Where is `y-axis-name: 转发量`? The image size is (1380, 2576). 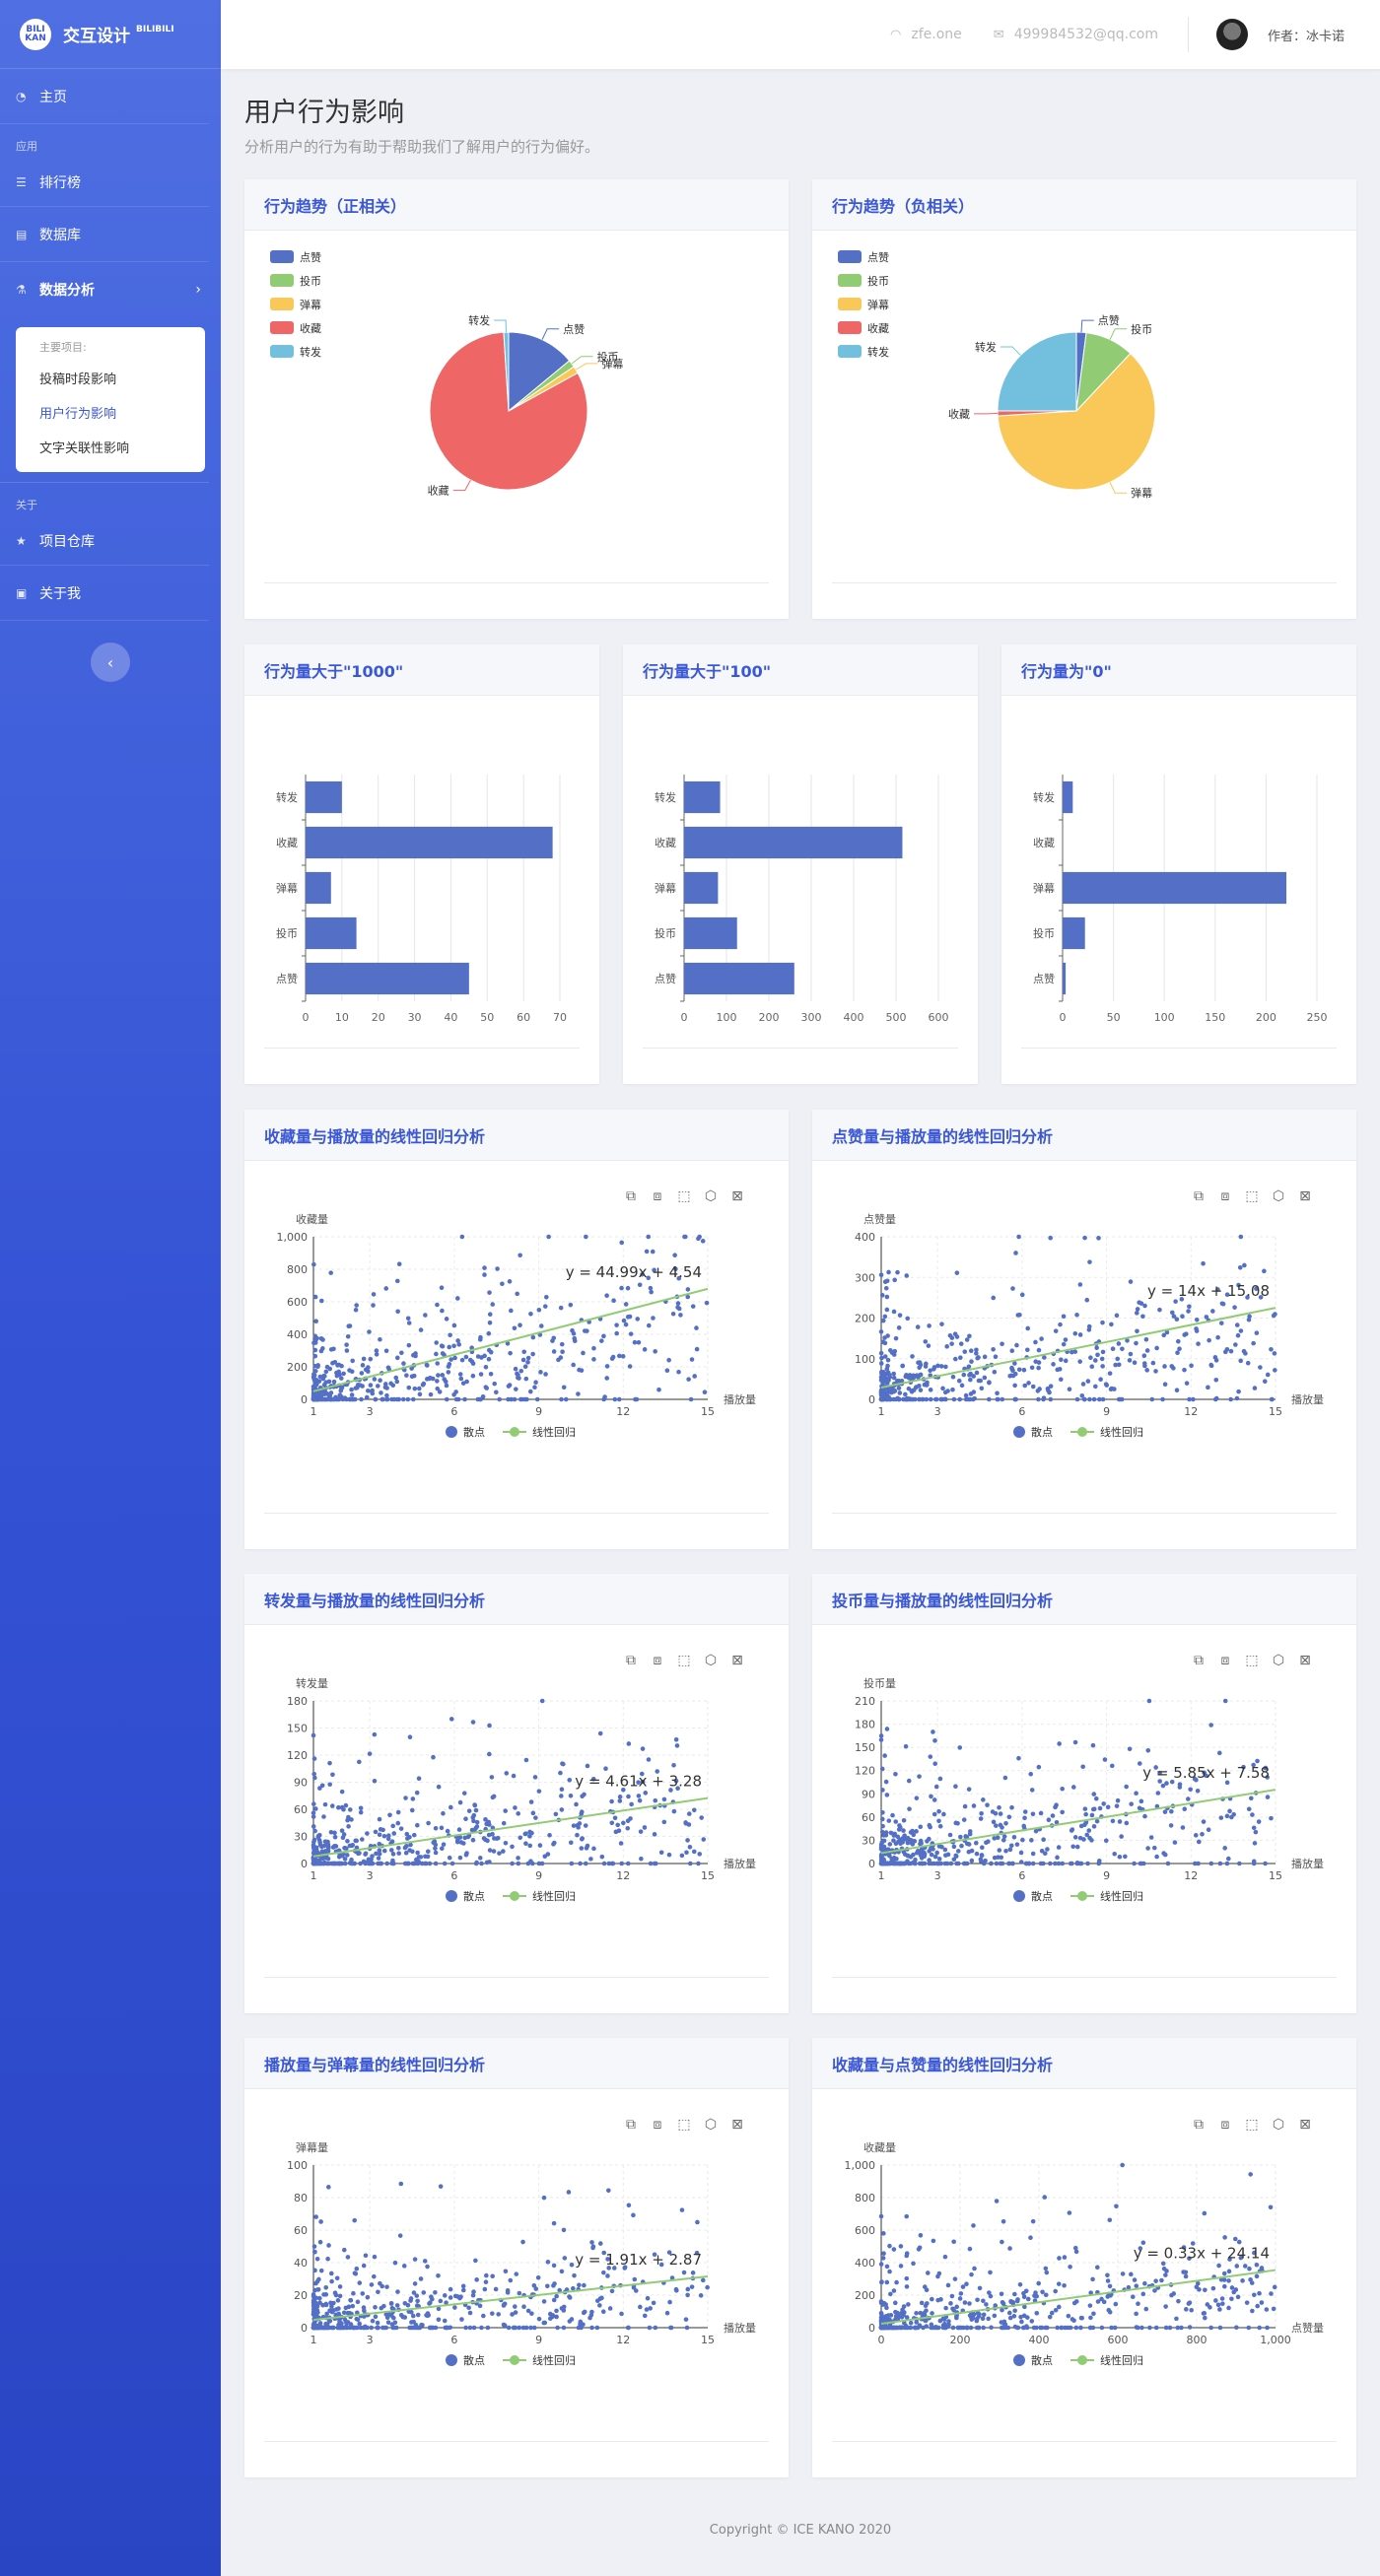 y-axis-name: 转发量 is located at coordinates (312, 1683).